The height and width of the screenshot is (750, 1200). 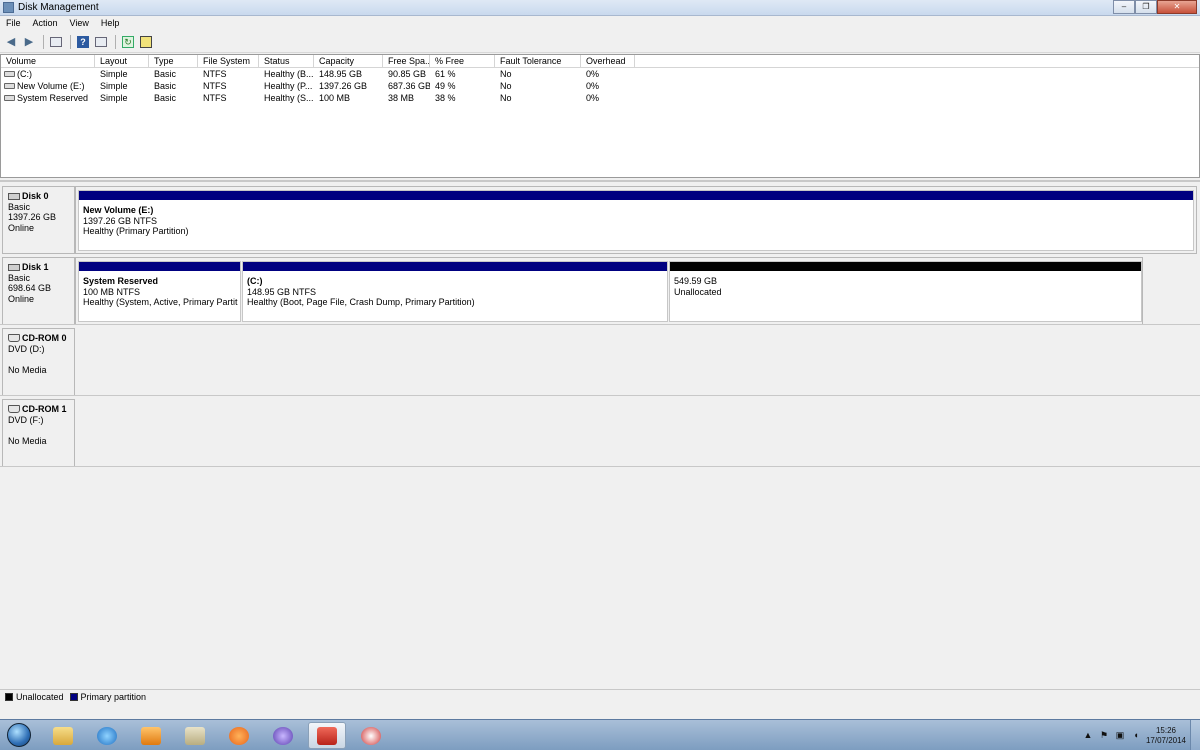 What do you see at coordinates (1124, 7) in the screenshot?
I see `minimize-button: –` at bounding box center [1124, 7].